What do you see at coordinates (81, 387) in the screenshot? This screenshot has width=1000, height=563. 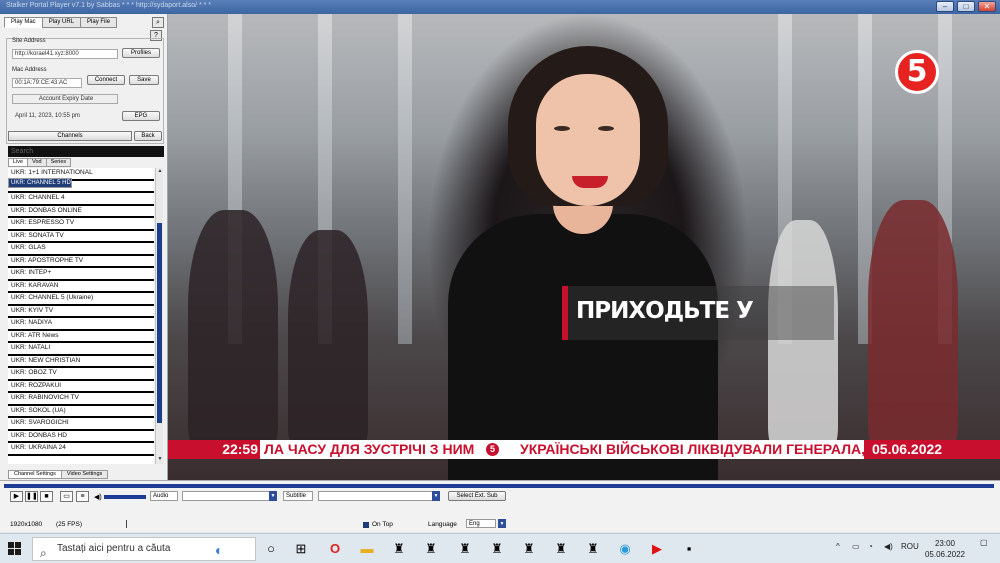 I see `channel-list-item: UKR: ROZPAKUI` at bounding box center [81, 387].